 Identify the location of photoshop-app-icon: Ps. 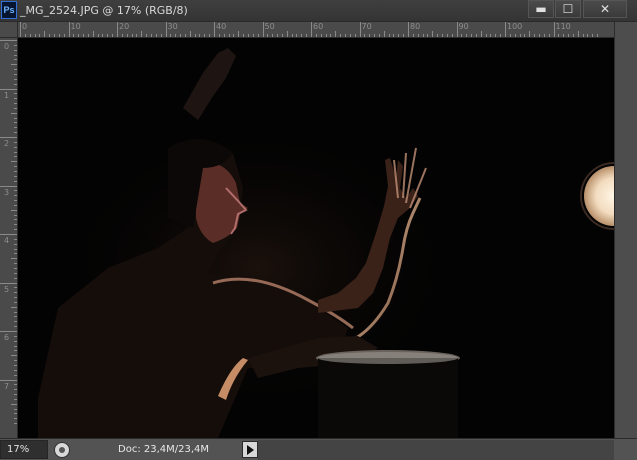
(9, 10).